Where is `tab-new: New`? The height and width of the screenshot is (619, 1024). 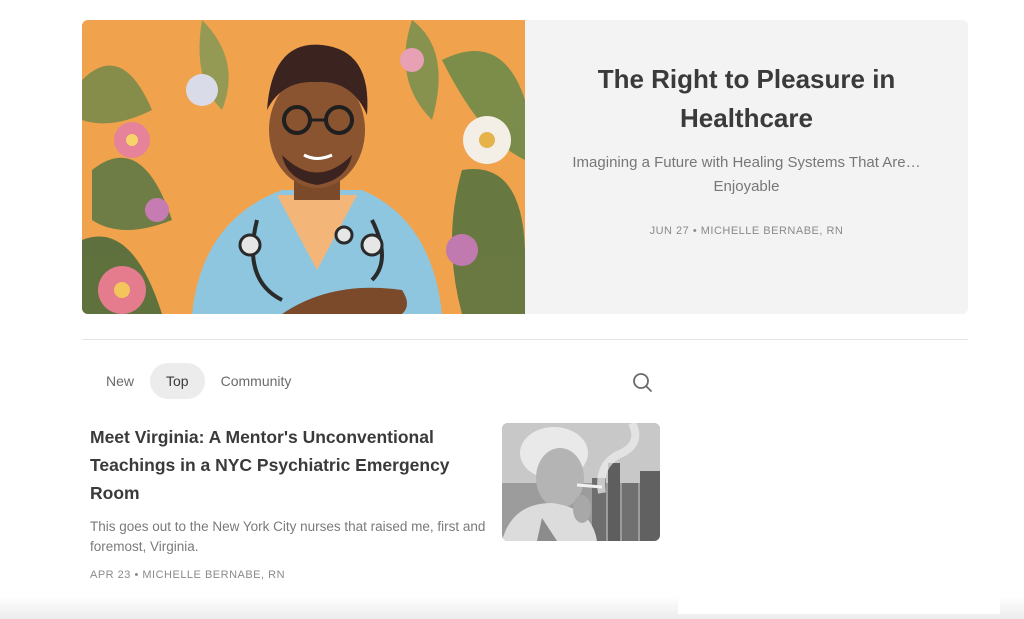
tab-new: New is located at coordinates (120, 381).